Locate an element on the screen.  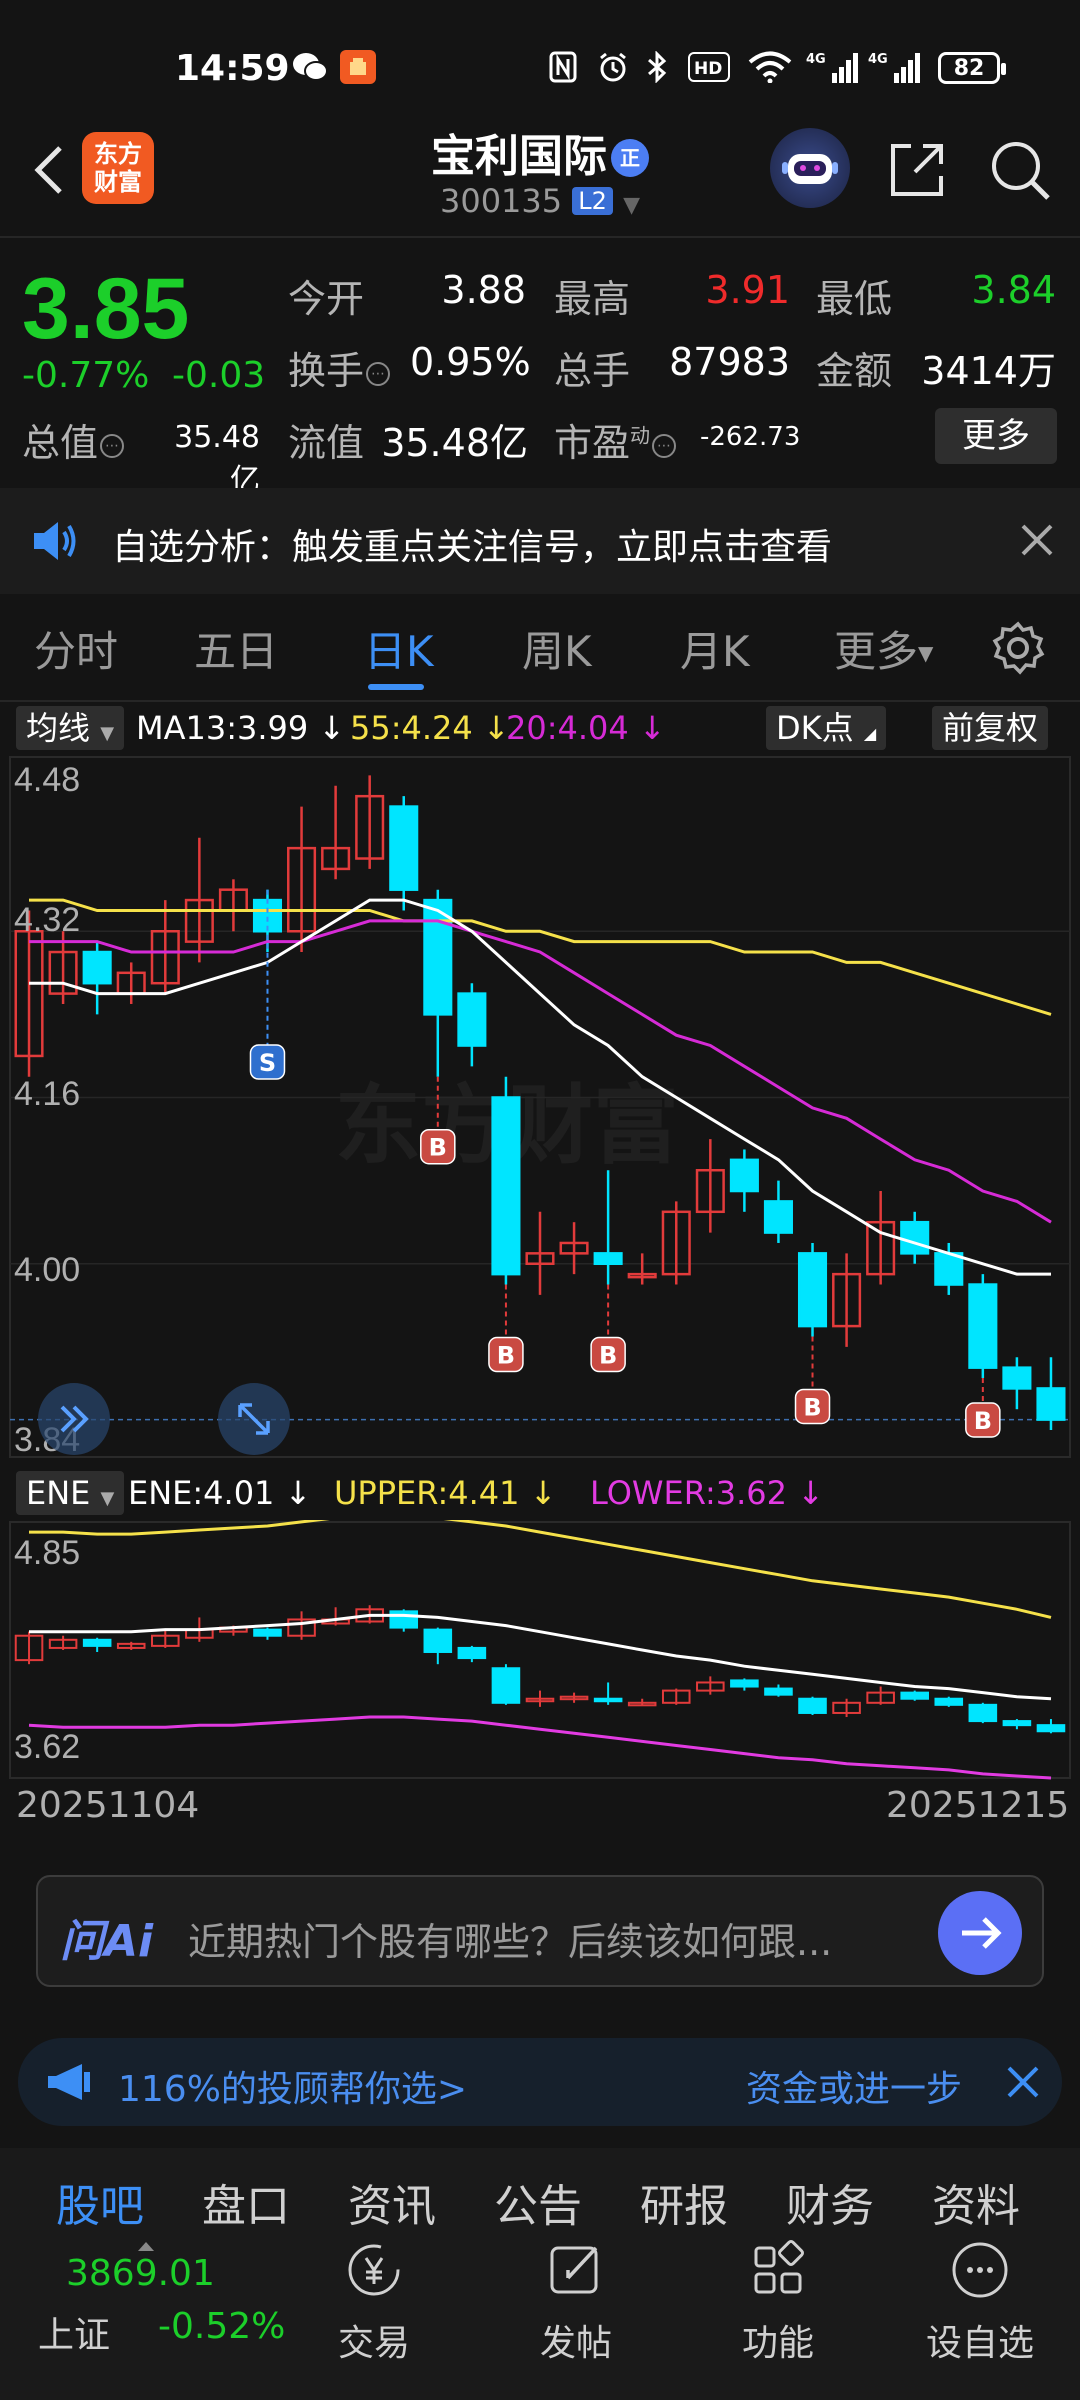
expand-left-button is located at coordinates (74, 1419).